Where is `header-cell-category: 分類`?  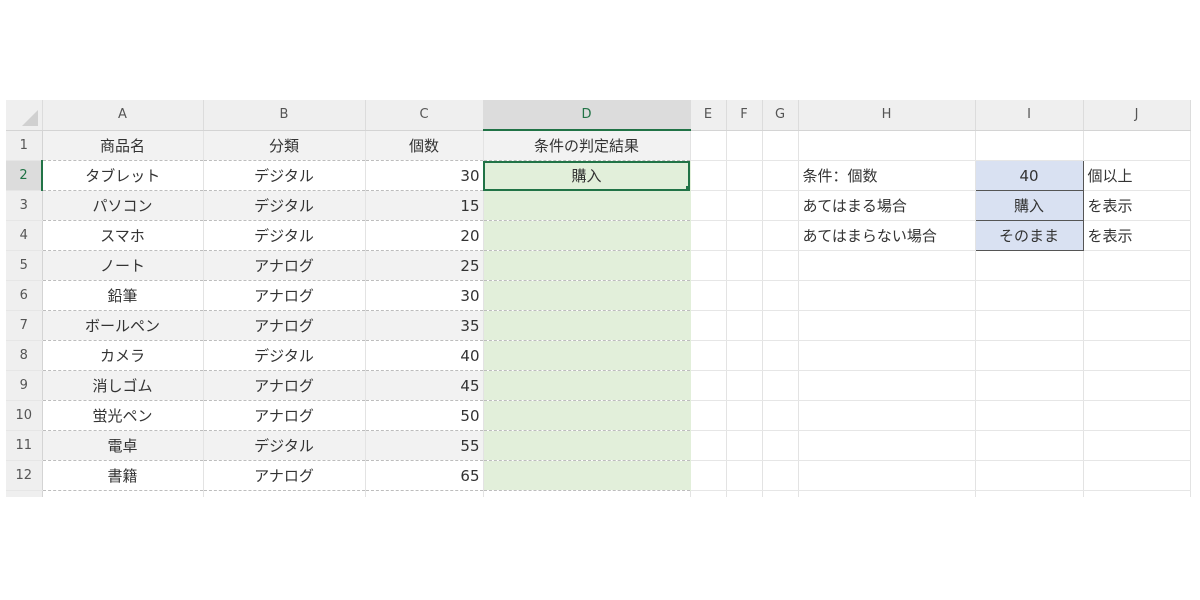 header-cell-category: 分類 is located at coordinates (284, 145).